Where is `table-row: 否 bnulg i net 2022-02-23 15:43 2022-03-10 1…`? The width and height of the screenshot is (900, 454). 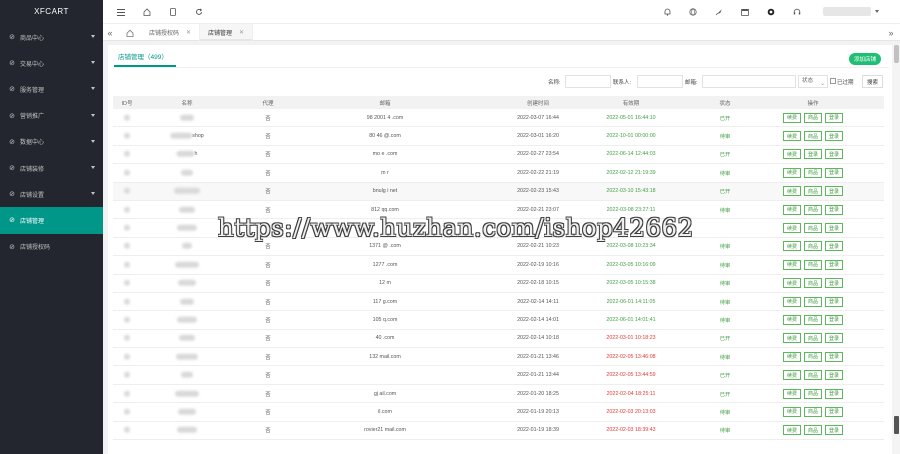
table-row: 否 bnulg i net 2022-02-23 15:43 2022-03-10 1… is located at coordinates (498, 191).